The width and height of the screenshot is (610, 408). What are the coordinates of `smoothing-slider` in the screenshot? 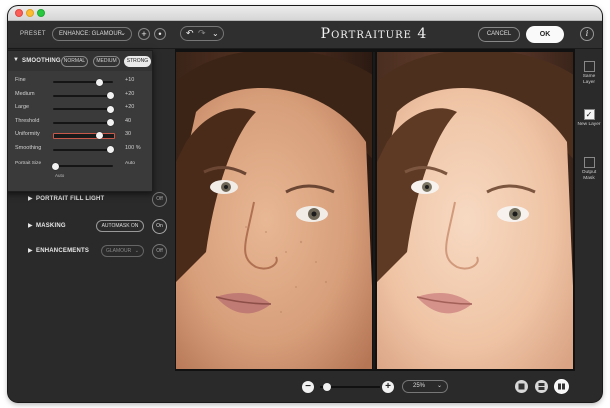 It's located at (84, 149).